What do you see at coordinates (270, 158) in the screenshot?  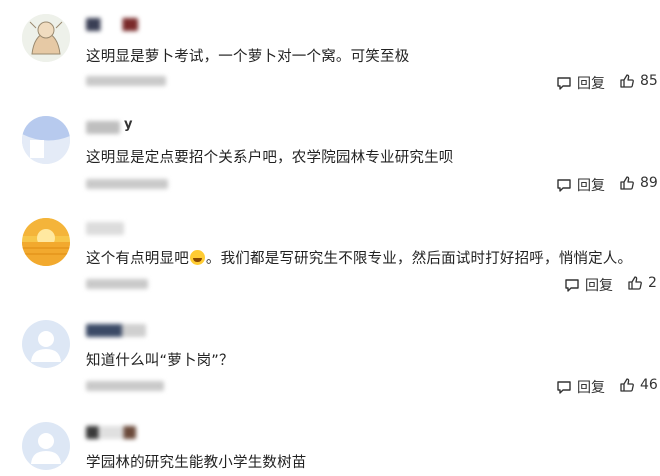 I see `comment-text: 这明显是定点要招个关系户吧，农学院园林专业研究生呗` at bounding box center [270, 158].